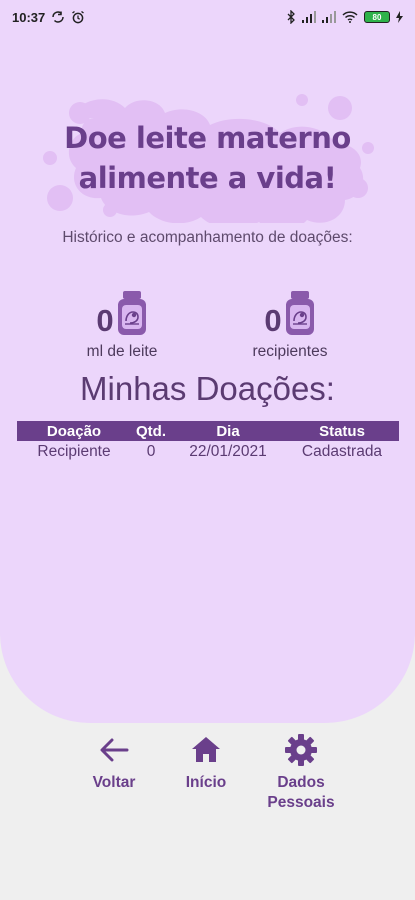 The width and height of the screenshot is (415, 900). I want to click on cell-day: 22/01/2021, so click(228, 451).